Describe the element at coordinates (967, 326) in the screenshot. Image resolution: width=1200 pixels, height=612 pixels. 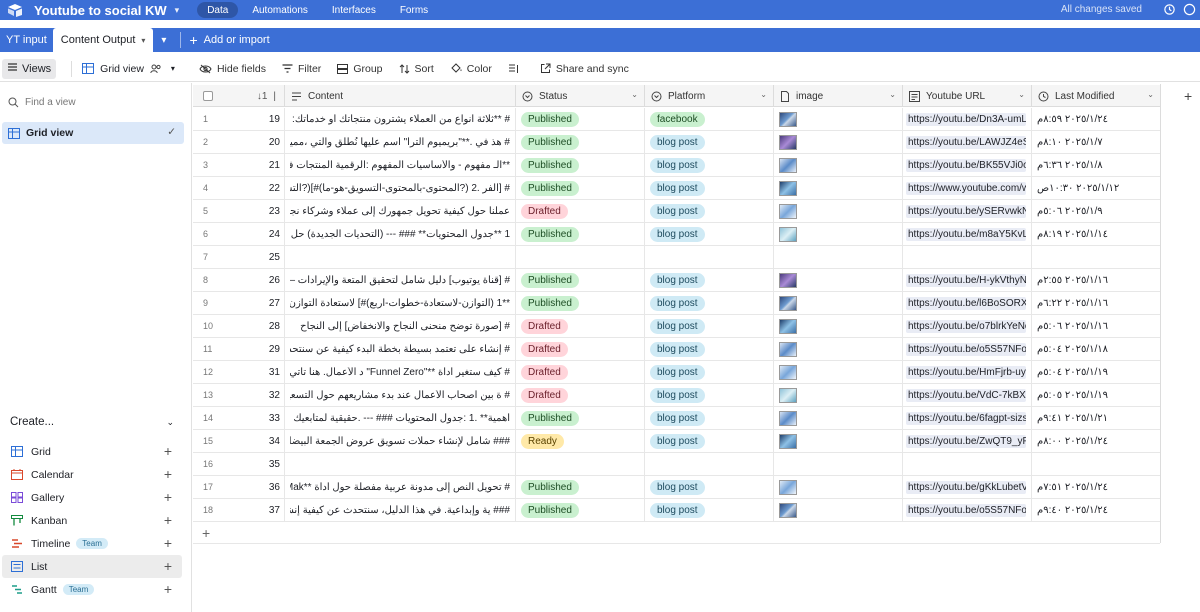
I see `youtube-url-cell: https://youtu.be/o7blrkYeNo` at that location.